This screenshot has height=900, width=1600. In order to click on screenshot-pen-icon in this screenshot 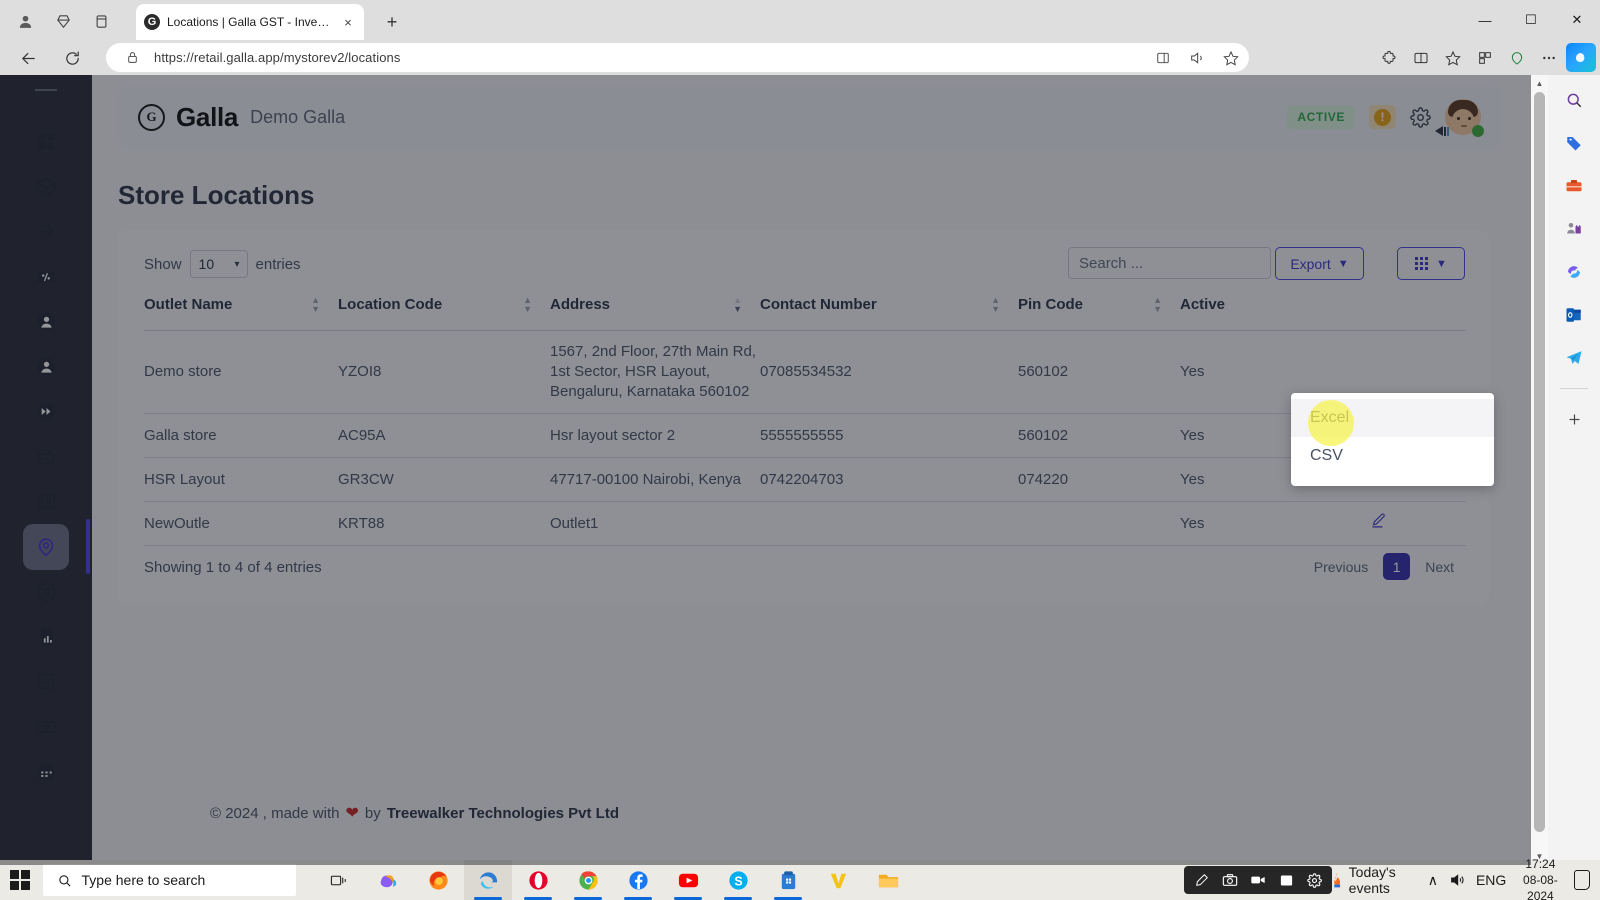, I will do `click(1202, 880)`.